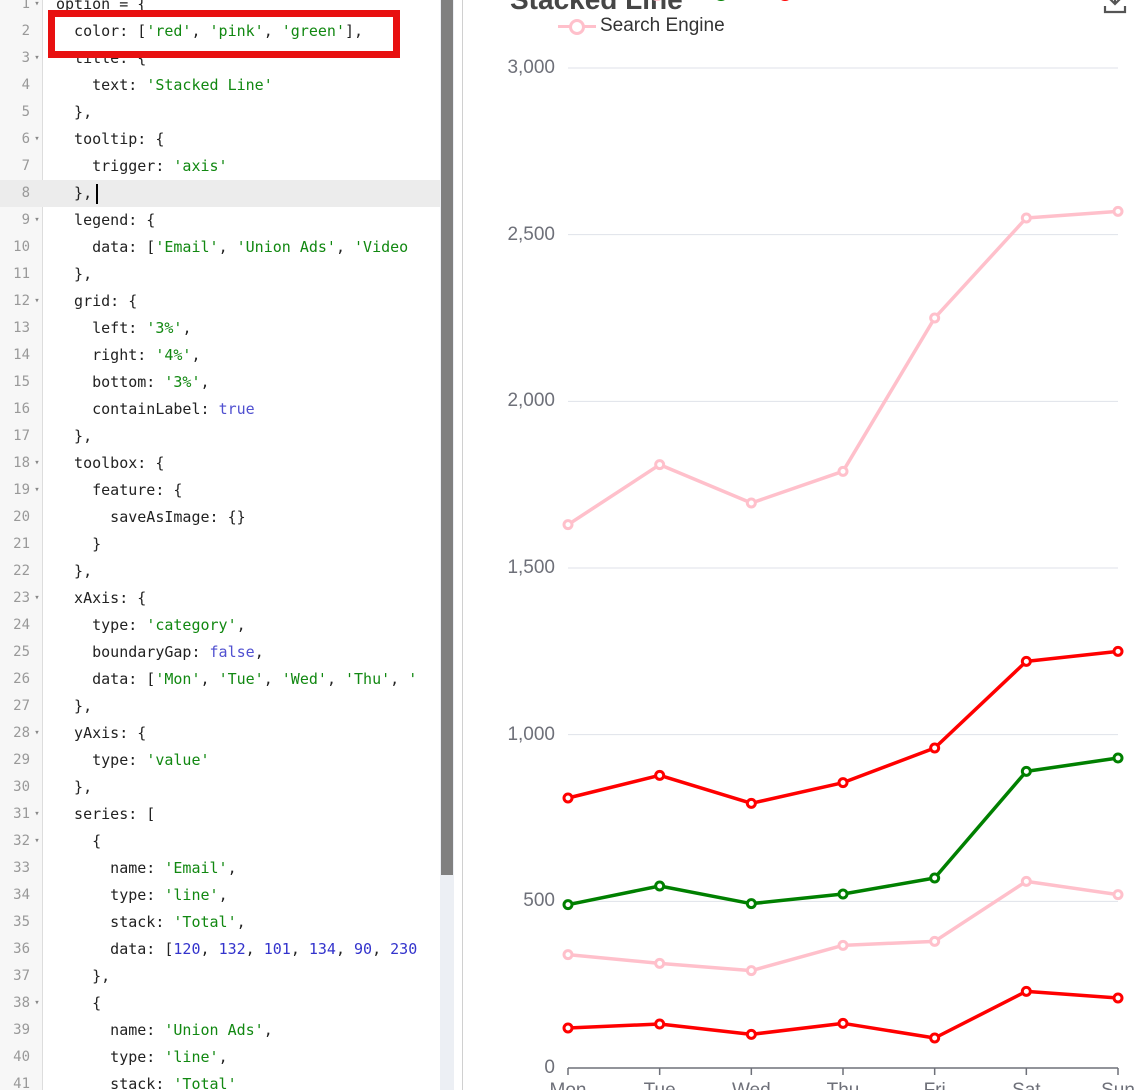 The width and height of the screenshot is (1138, 1090). Describe the element at coordinates (21, 949) in the screenshot. I see `line-number: 36` at that location.